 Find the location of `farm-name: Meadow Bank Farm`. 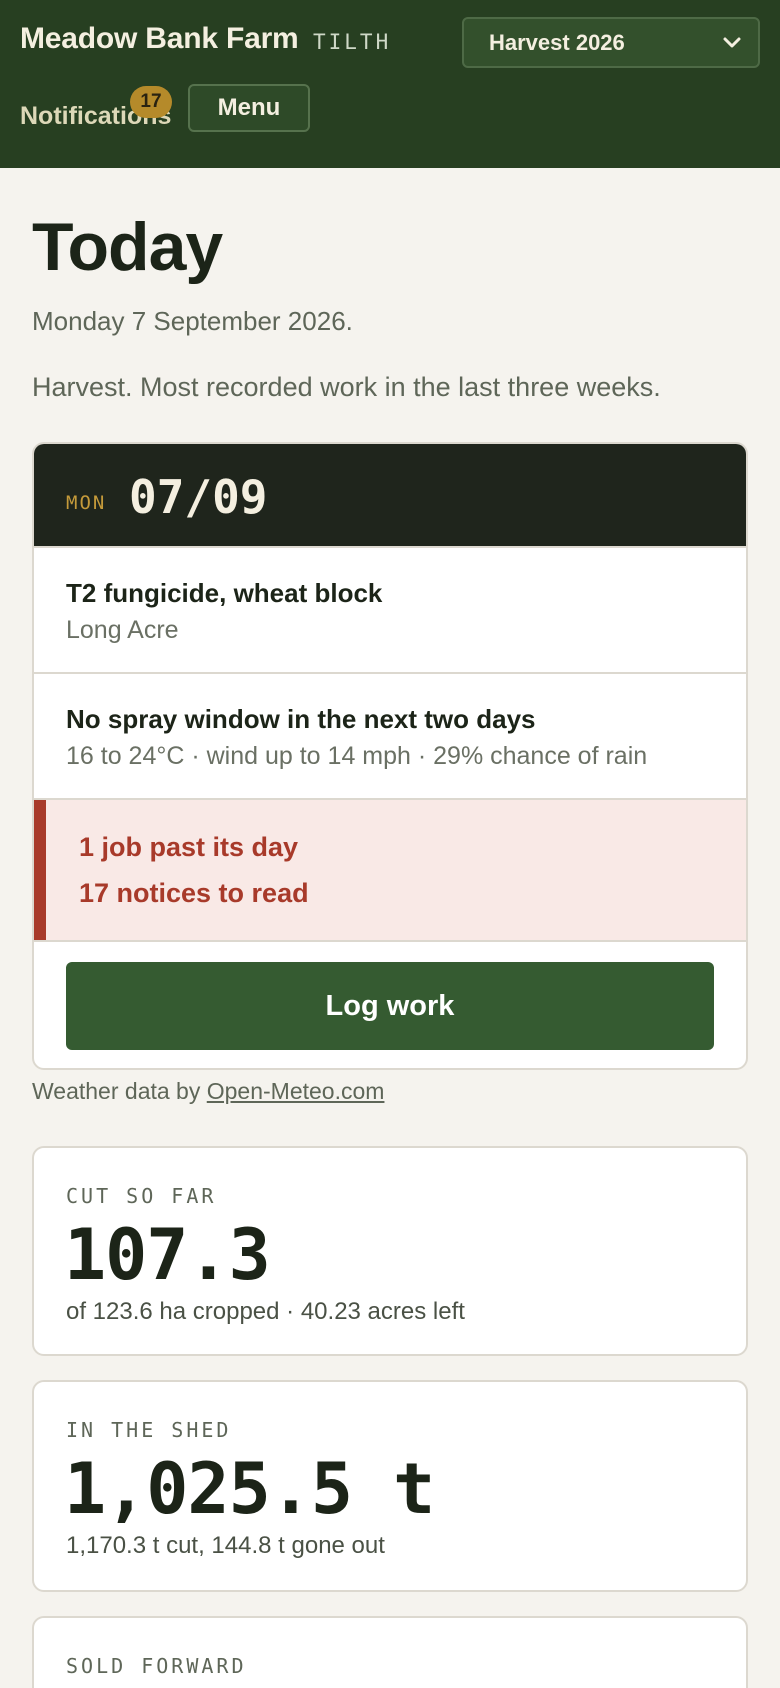

farm-name: Meadow Bank Farm is located at coordinates (159, 39).